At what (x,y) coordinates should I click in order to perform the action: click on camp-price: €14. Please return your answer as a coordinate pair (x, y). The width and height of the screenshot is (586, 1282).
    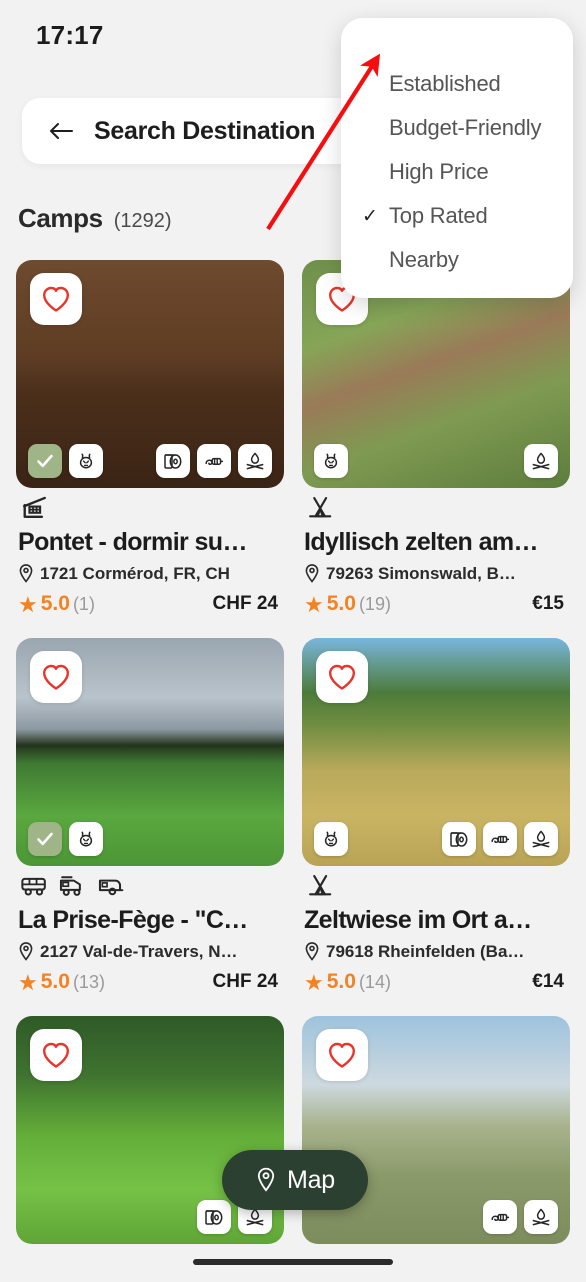
    Looking at the image, I should click on (548, 981).